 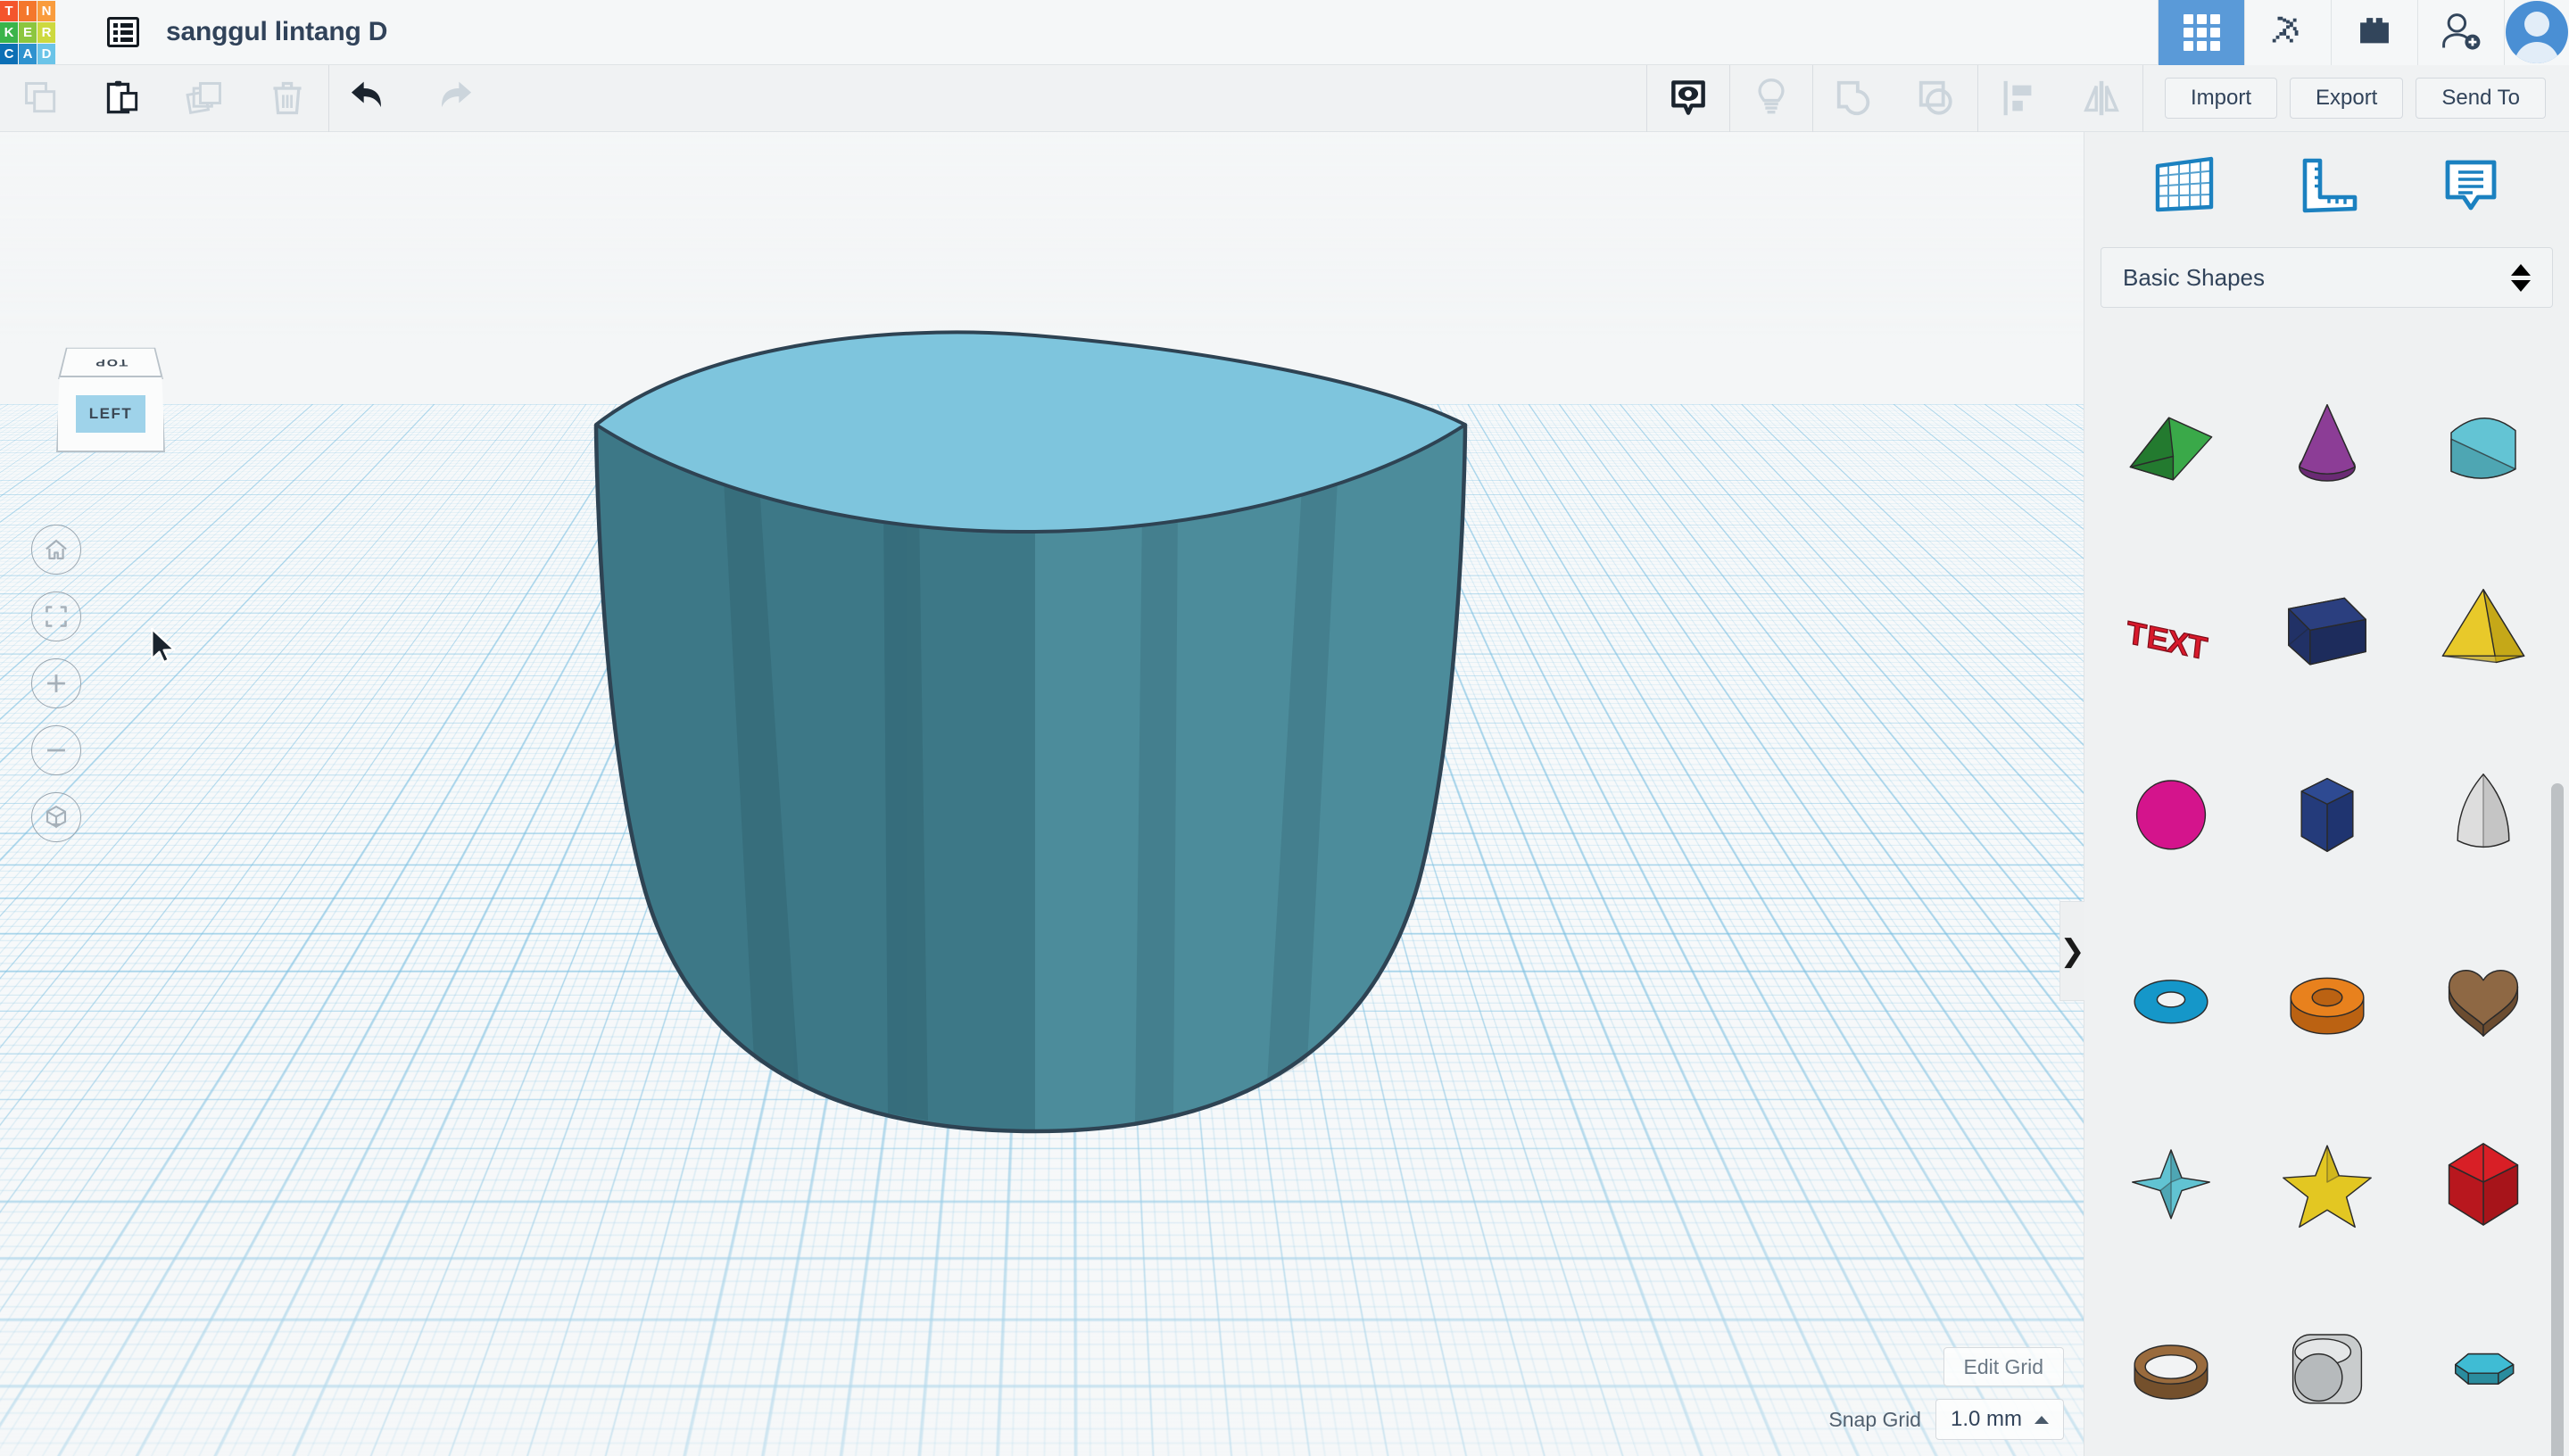 I want to click on logo-tile-r: R, so click(x=46, y=32).